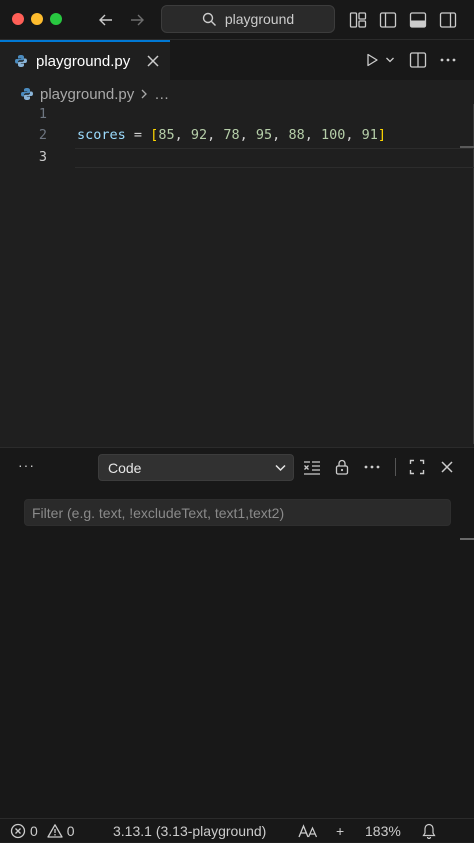 This screenshot has height=843, width=474. I want to click on line-number: 2, so click(42, 135).